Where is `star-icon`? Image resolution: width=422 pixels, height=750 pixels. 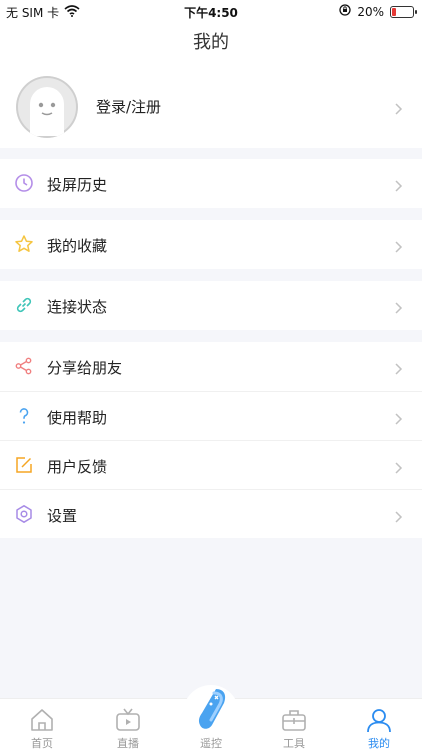 star-icon is located at coordinates (24, 244).